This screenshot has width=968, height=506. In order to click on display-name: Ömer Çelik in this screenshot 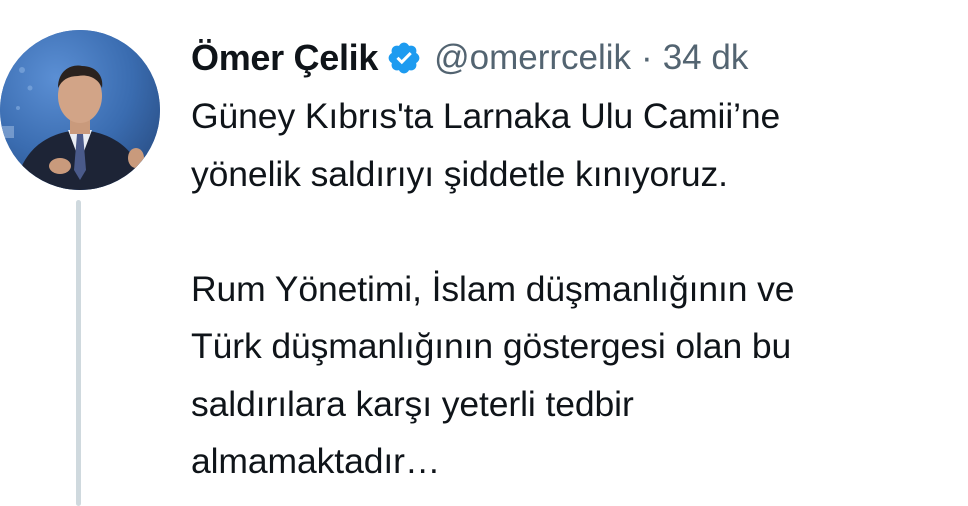, I will do `click(284, 58)`.